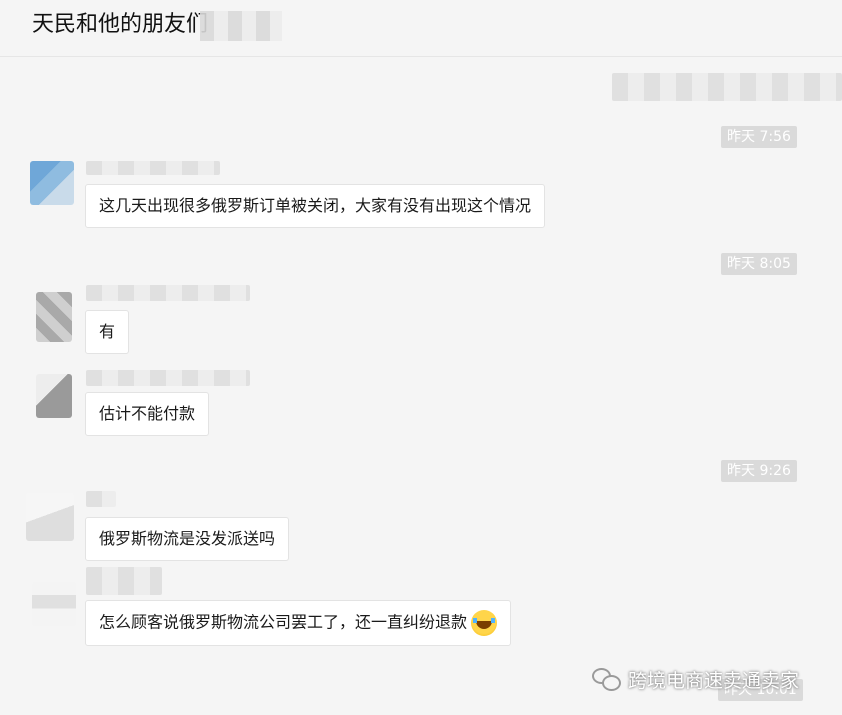 This screenshot has width=842, height=715. Describe the element at coordinates (421, 28) in the screenshot. I see `chat-header: 天民和他的朋友们` at that location.